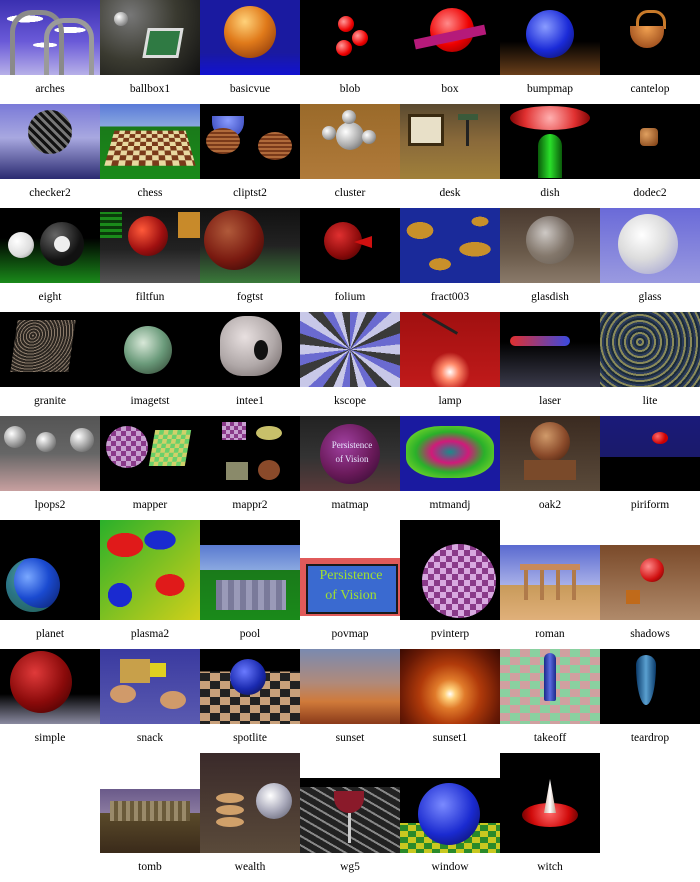  What do you see at coordinates (450, 634) in the screenshot?
I see `thumbnail-label: pvinterp` at bounding box center [450, 634].